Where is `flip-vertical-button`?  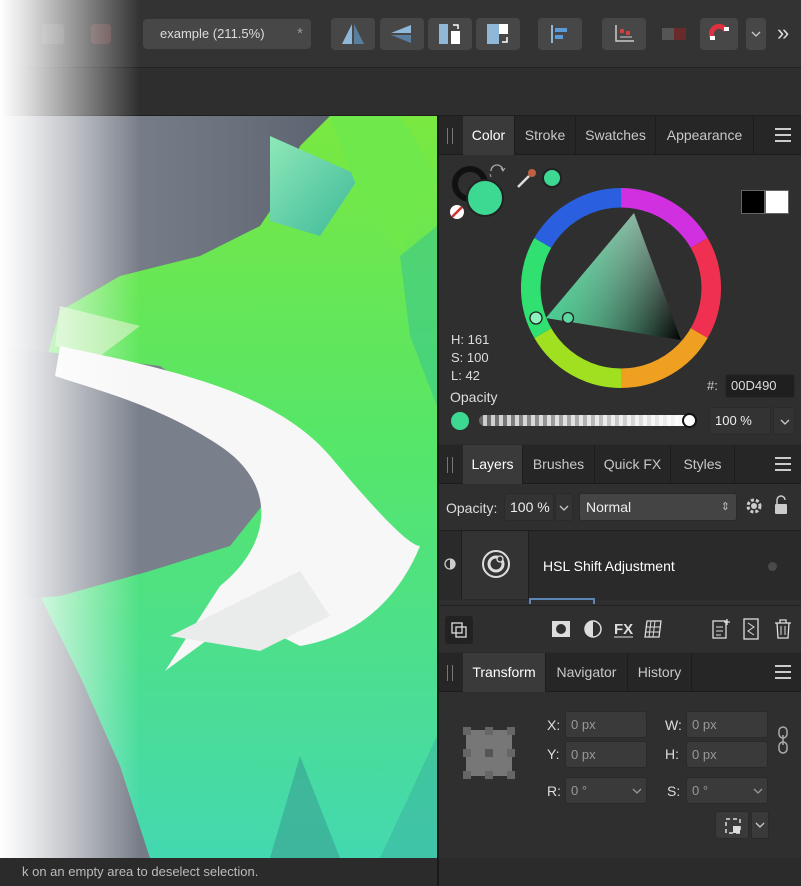
flip-vertical-button is located at coordinates (402, 34).